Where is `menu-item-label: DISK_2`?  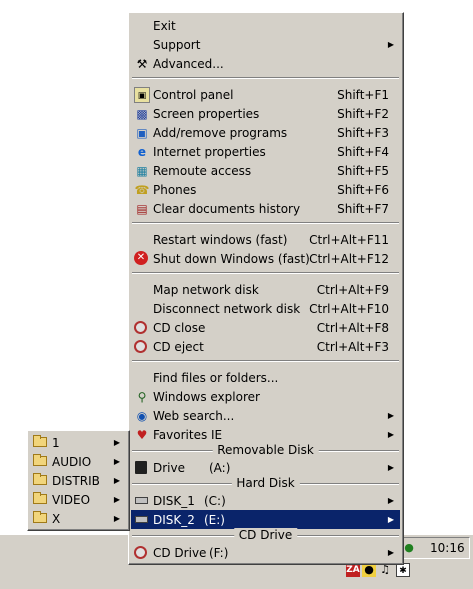 menu-item-label: DISK_2 is located at coordinates (174, 520).